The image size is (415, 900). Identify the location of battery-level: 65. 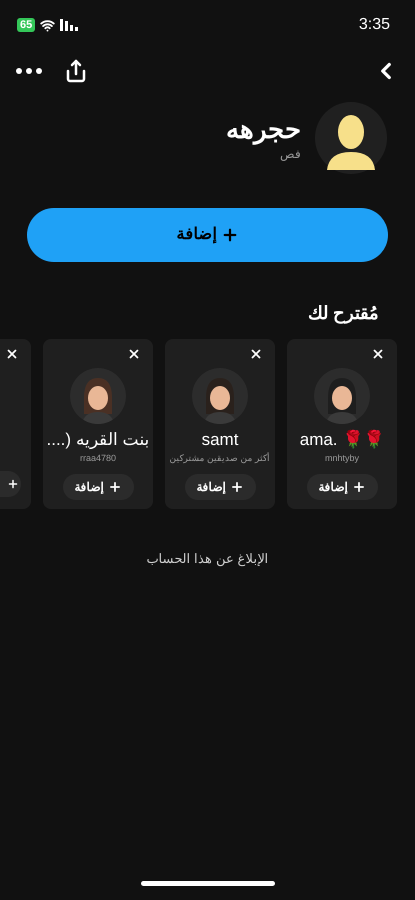
(26, 25).